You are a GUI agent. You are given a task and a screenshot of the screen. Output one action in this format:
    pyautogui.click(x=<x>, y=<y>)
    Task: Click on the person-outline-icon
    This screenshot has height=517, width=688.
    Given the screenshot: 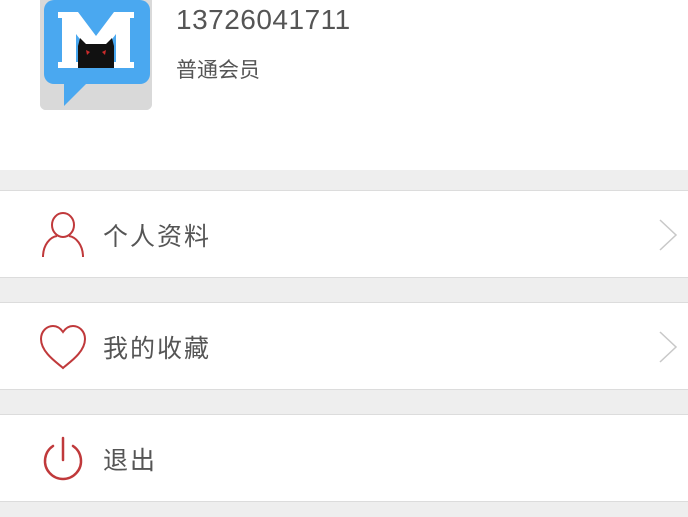 What is the action you would take?
    pyautogui.click(x=63, y=235)
    